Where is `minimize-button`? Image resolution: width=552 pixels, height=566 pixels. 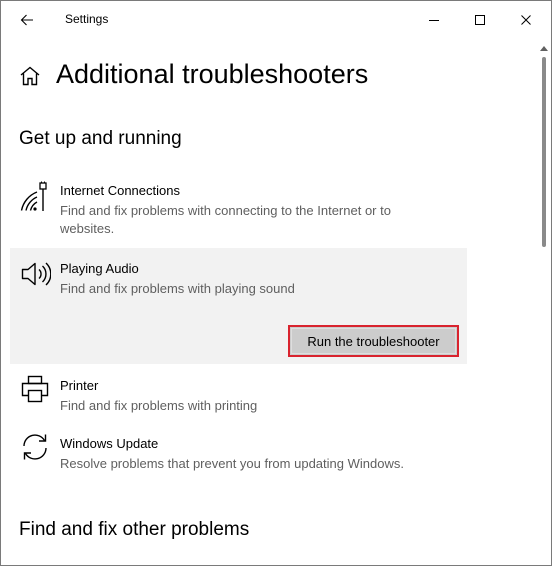 minimize-button is located at coordinates (434, 20).